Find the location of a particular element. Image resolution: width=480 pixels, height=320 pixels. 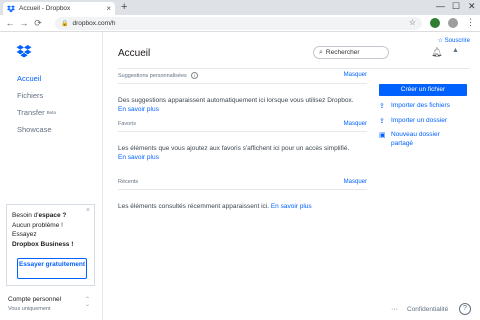

notification-bell-icon: 🔔︎ is located at coordinates (436, 52).